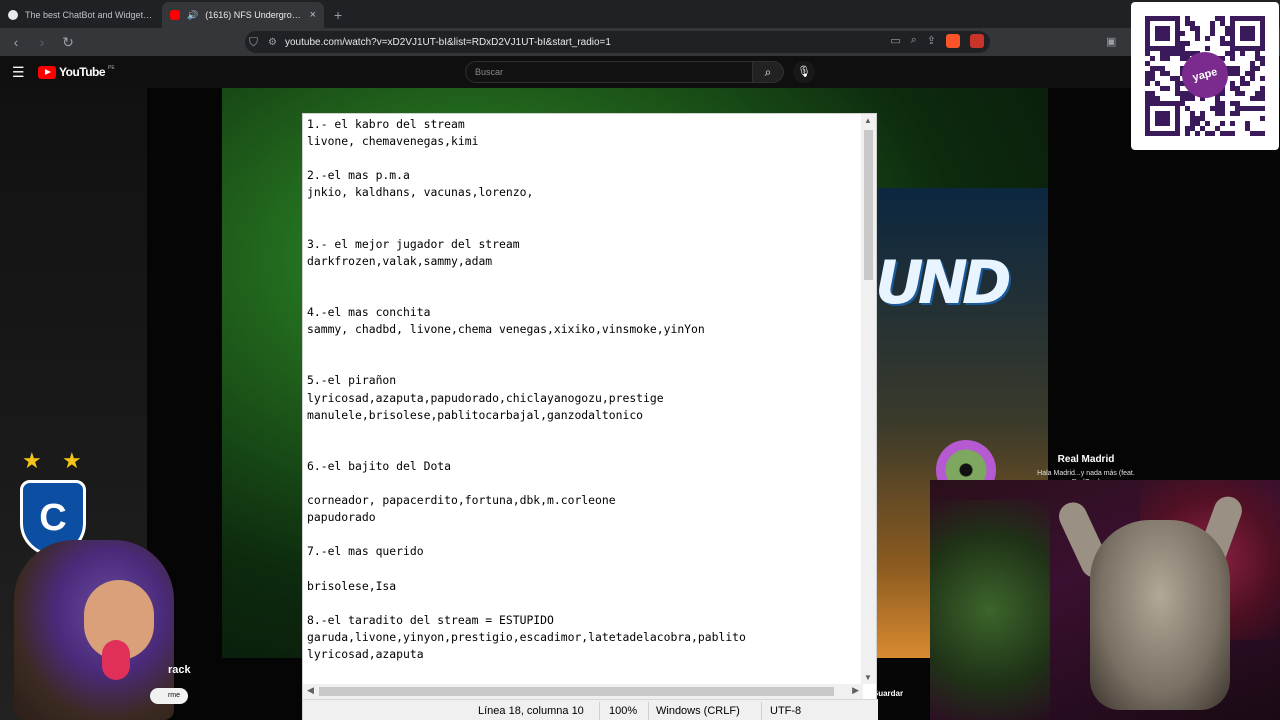 This screenshot has height=720, width=1280. I want to click on horizontal-scrollbar: ◀ ▶, so click(583, 691).